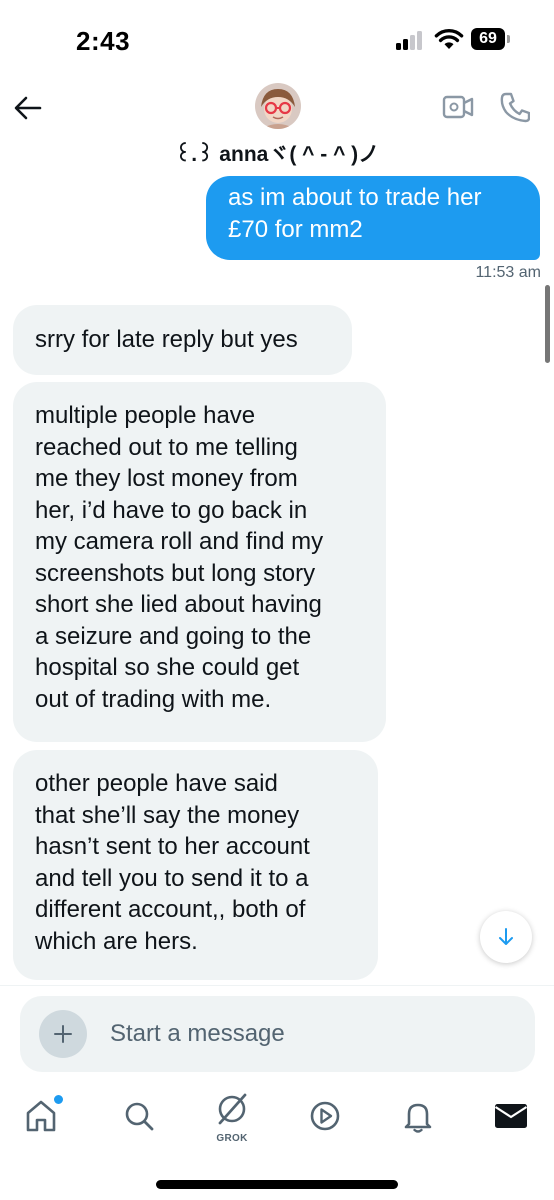 The width and height of the screenshot is (554, 1200). I want to click on add-media-button, so click(63, 1034).